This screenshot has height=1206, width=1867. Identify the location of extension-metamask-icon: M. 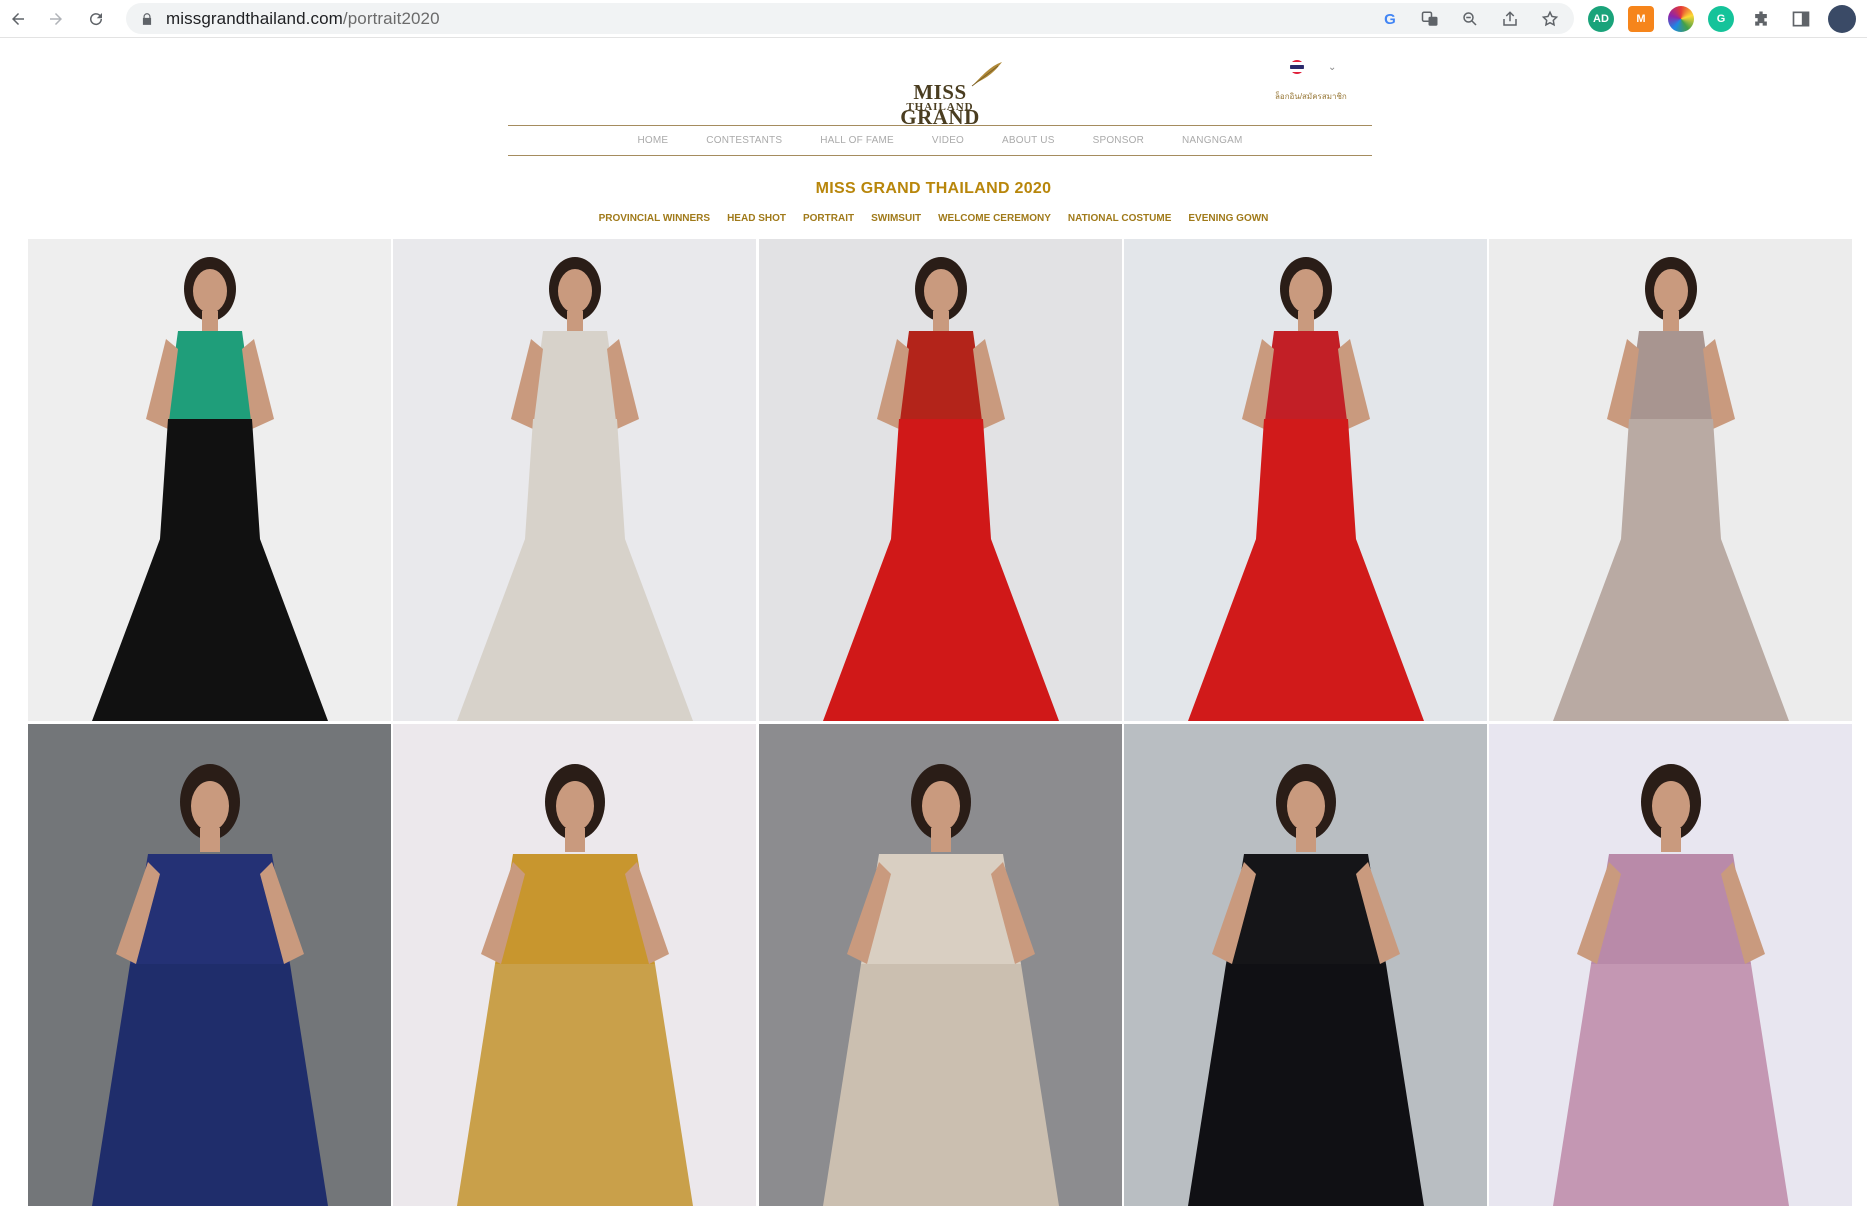
(1641, 19).